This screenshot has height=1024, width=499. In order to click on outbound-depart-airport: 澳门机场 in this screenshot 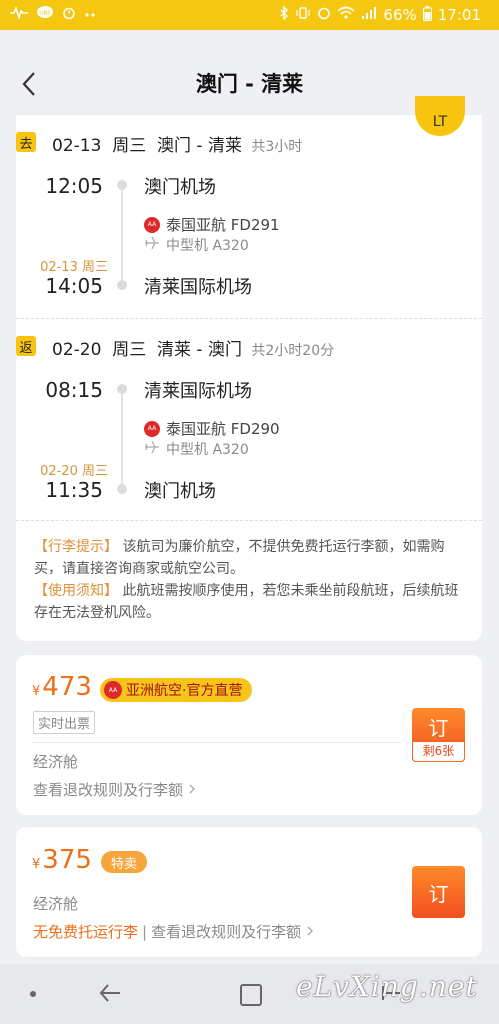, I will do `click(180, 187)`.